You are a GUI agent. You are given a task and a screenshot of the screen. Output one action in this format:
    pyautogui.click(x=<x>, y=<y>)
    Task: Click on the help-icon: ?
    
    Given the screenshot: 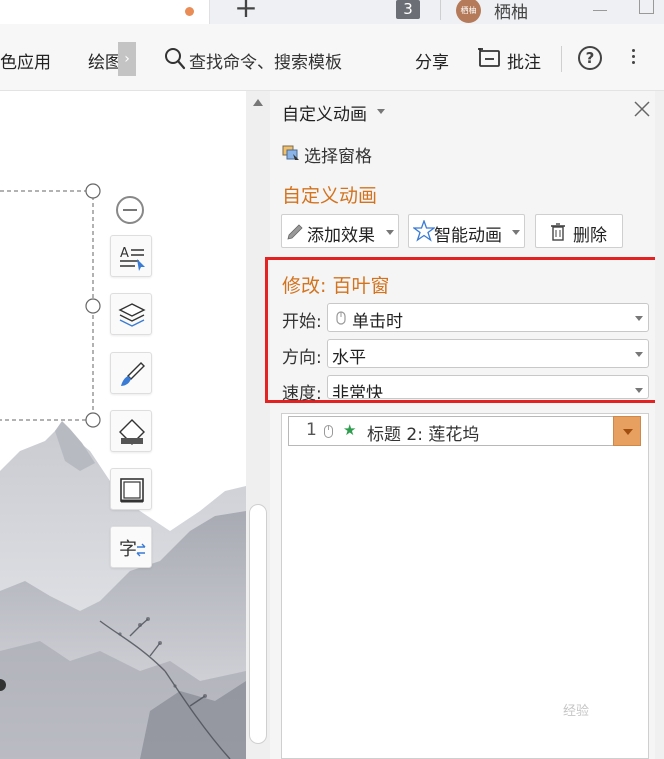 What is the action you would take?
    pyautogui.click(x=590, y=58)
    